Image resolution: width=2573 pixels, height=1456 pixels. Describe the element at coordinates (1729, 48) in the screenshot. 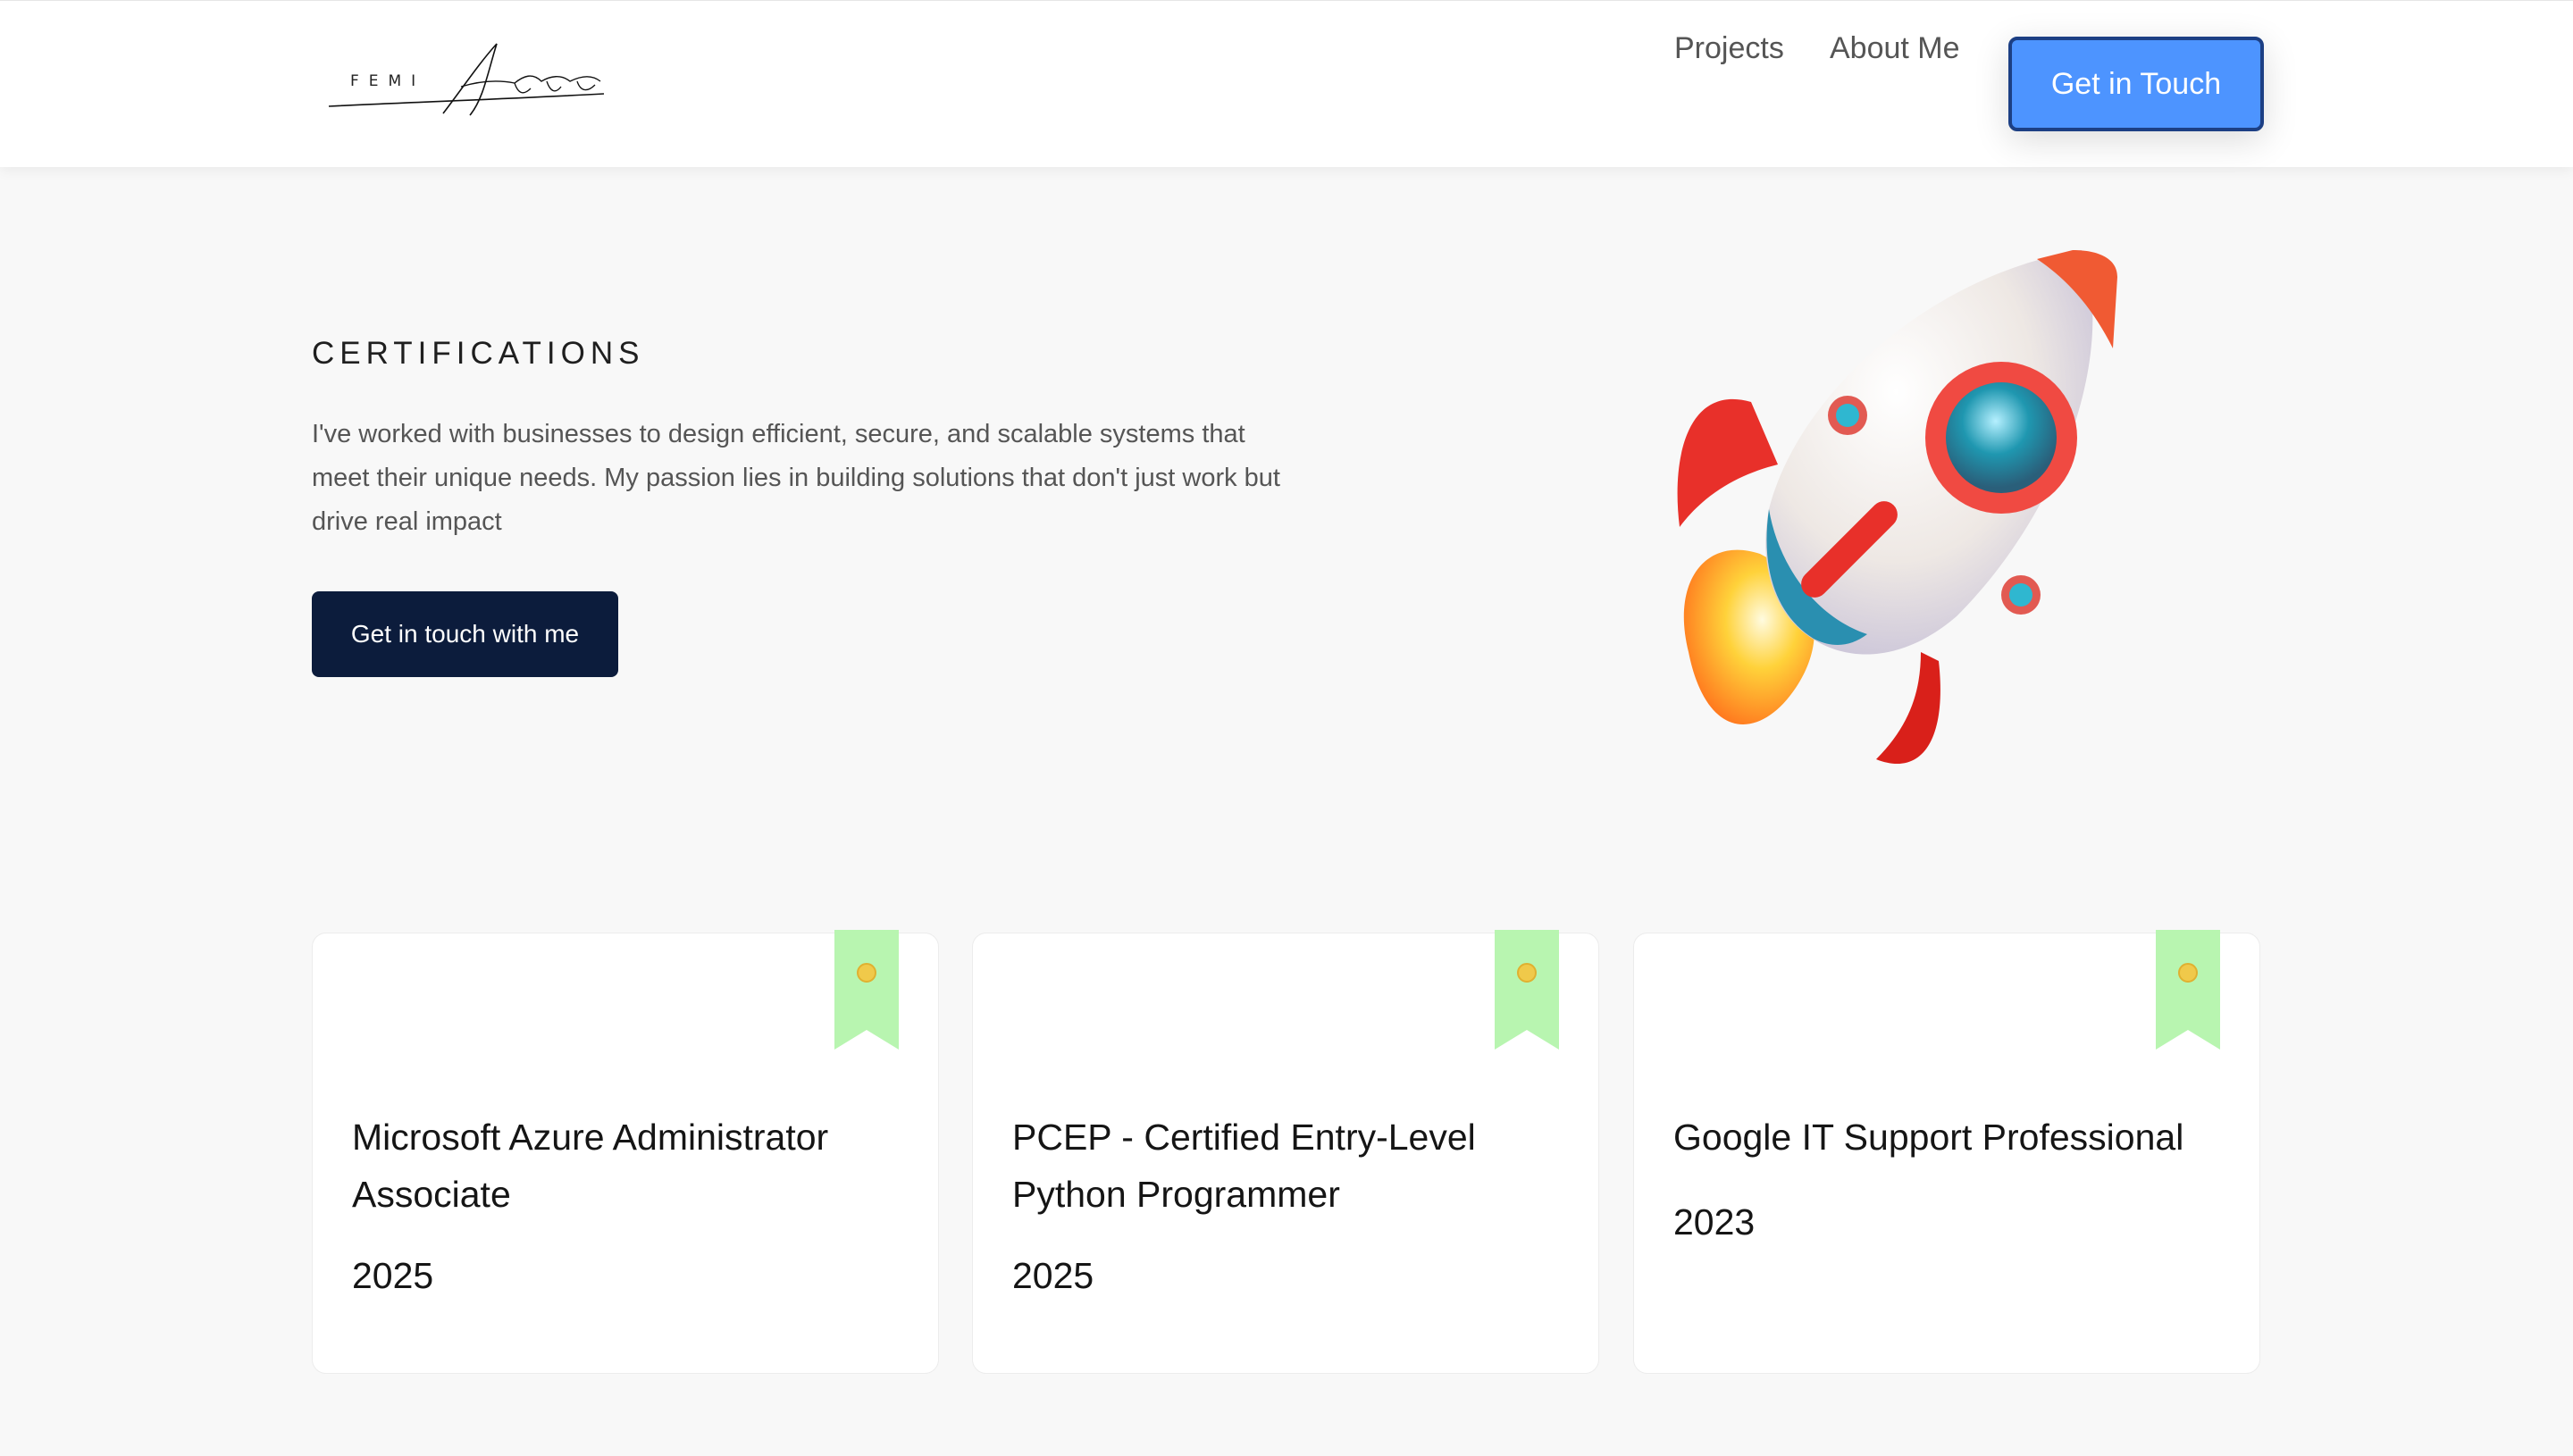

I see `nav-projects: Projects` at that location.